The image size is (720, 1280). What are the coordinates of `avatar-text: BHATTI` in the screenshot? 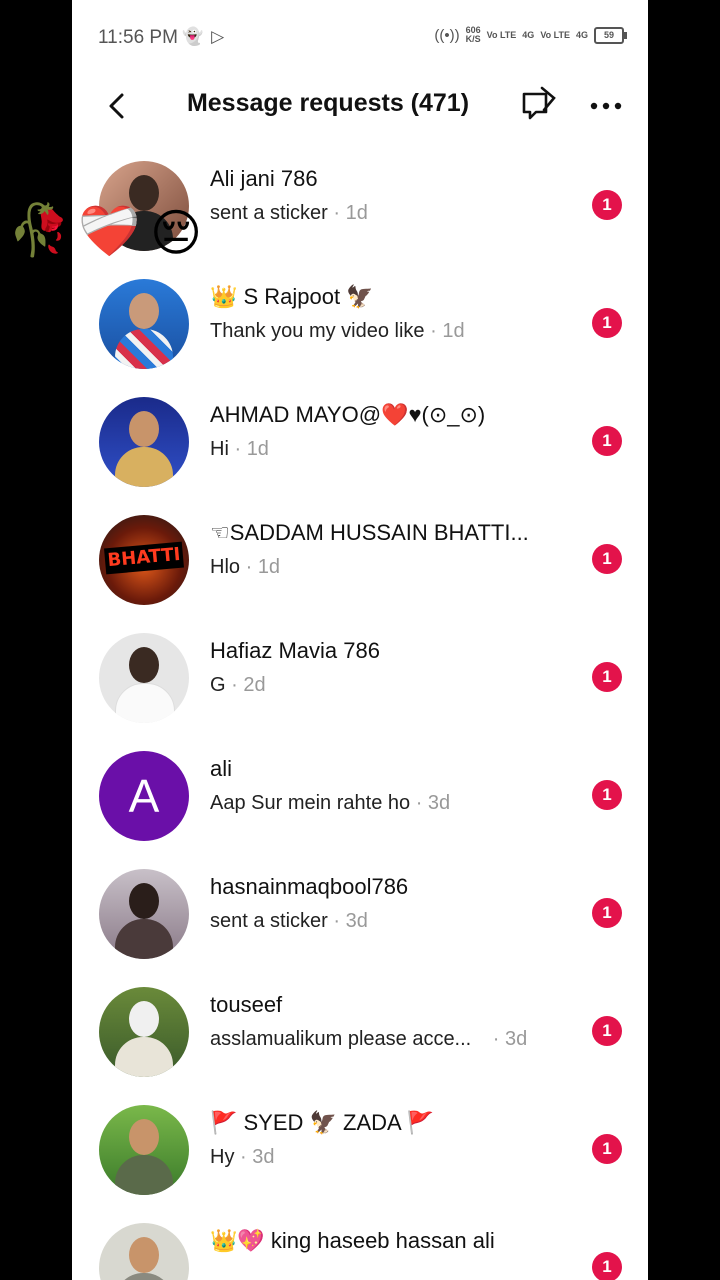 It's located at (144, 558).